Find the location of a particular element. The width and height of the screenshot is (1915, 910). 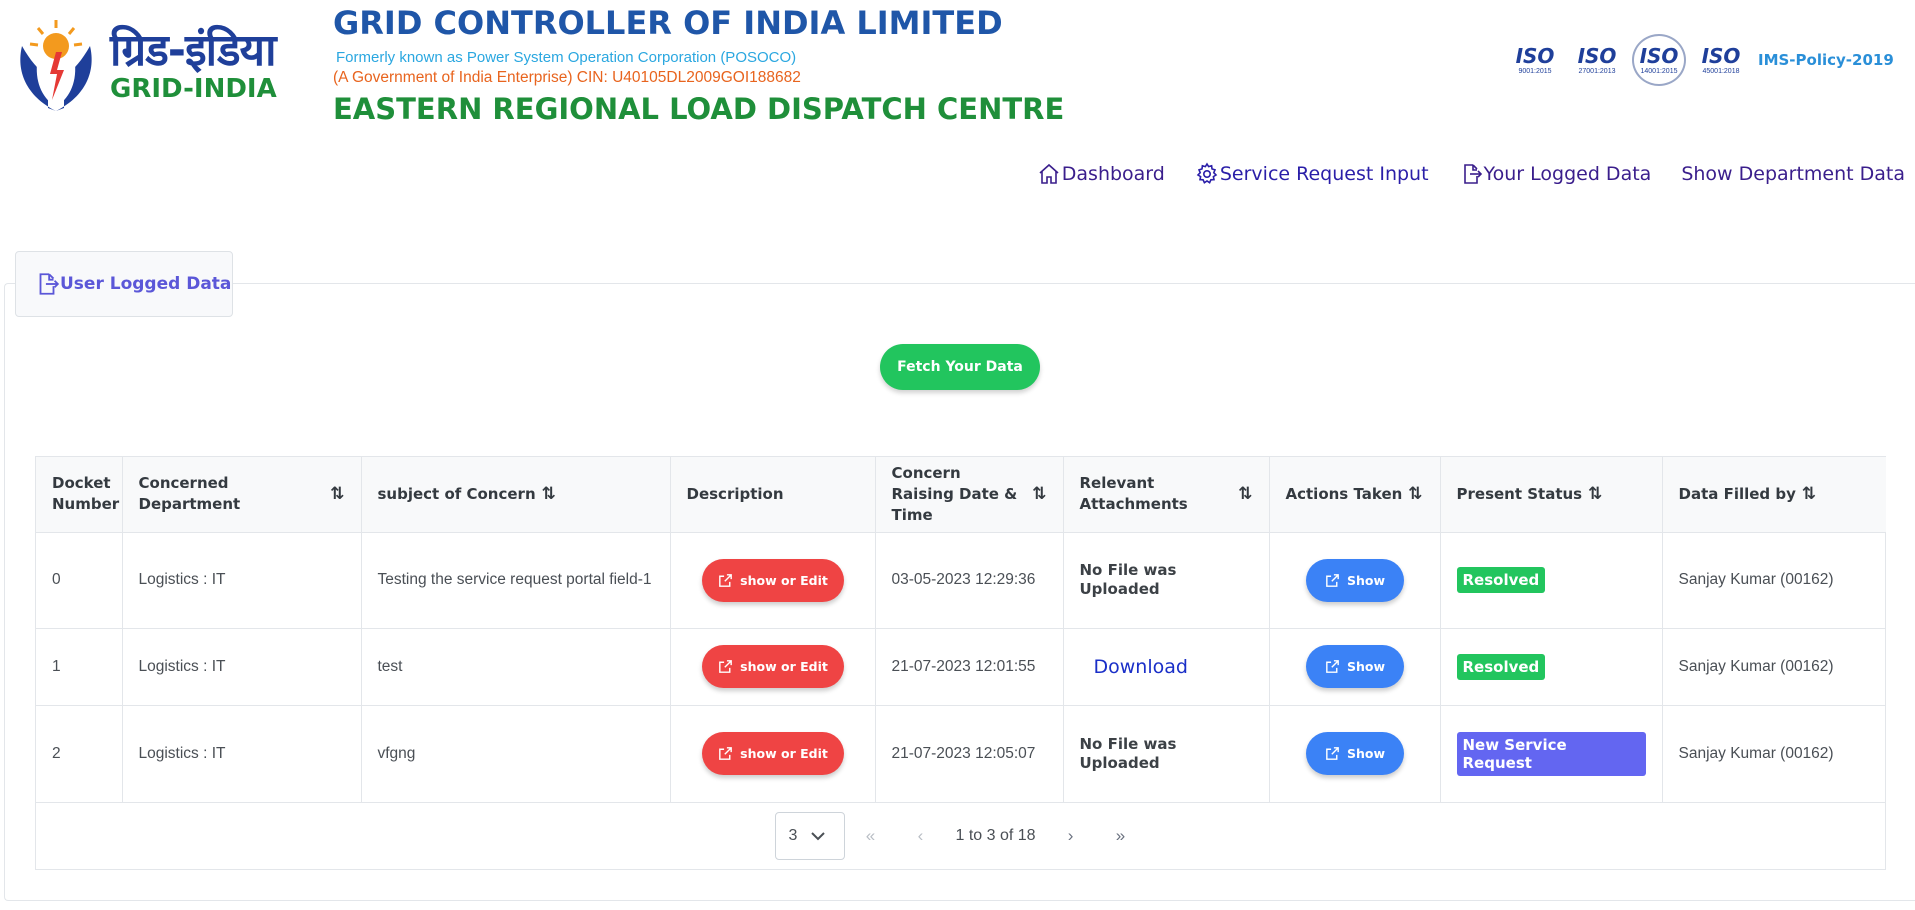

docket-number-cell: 2 is located at coordinates (79, 754).